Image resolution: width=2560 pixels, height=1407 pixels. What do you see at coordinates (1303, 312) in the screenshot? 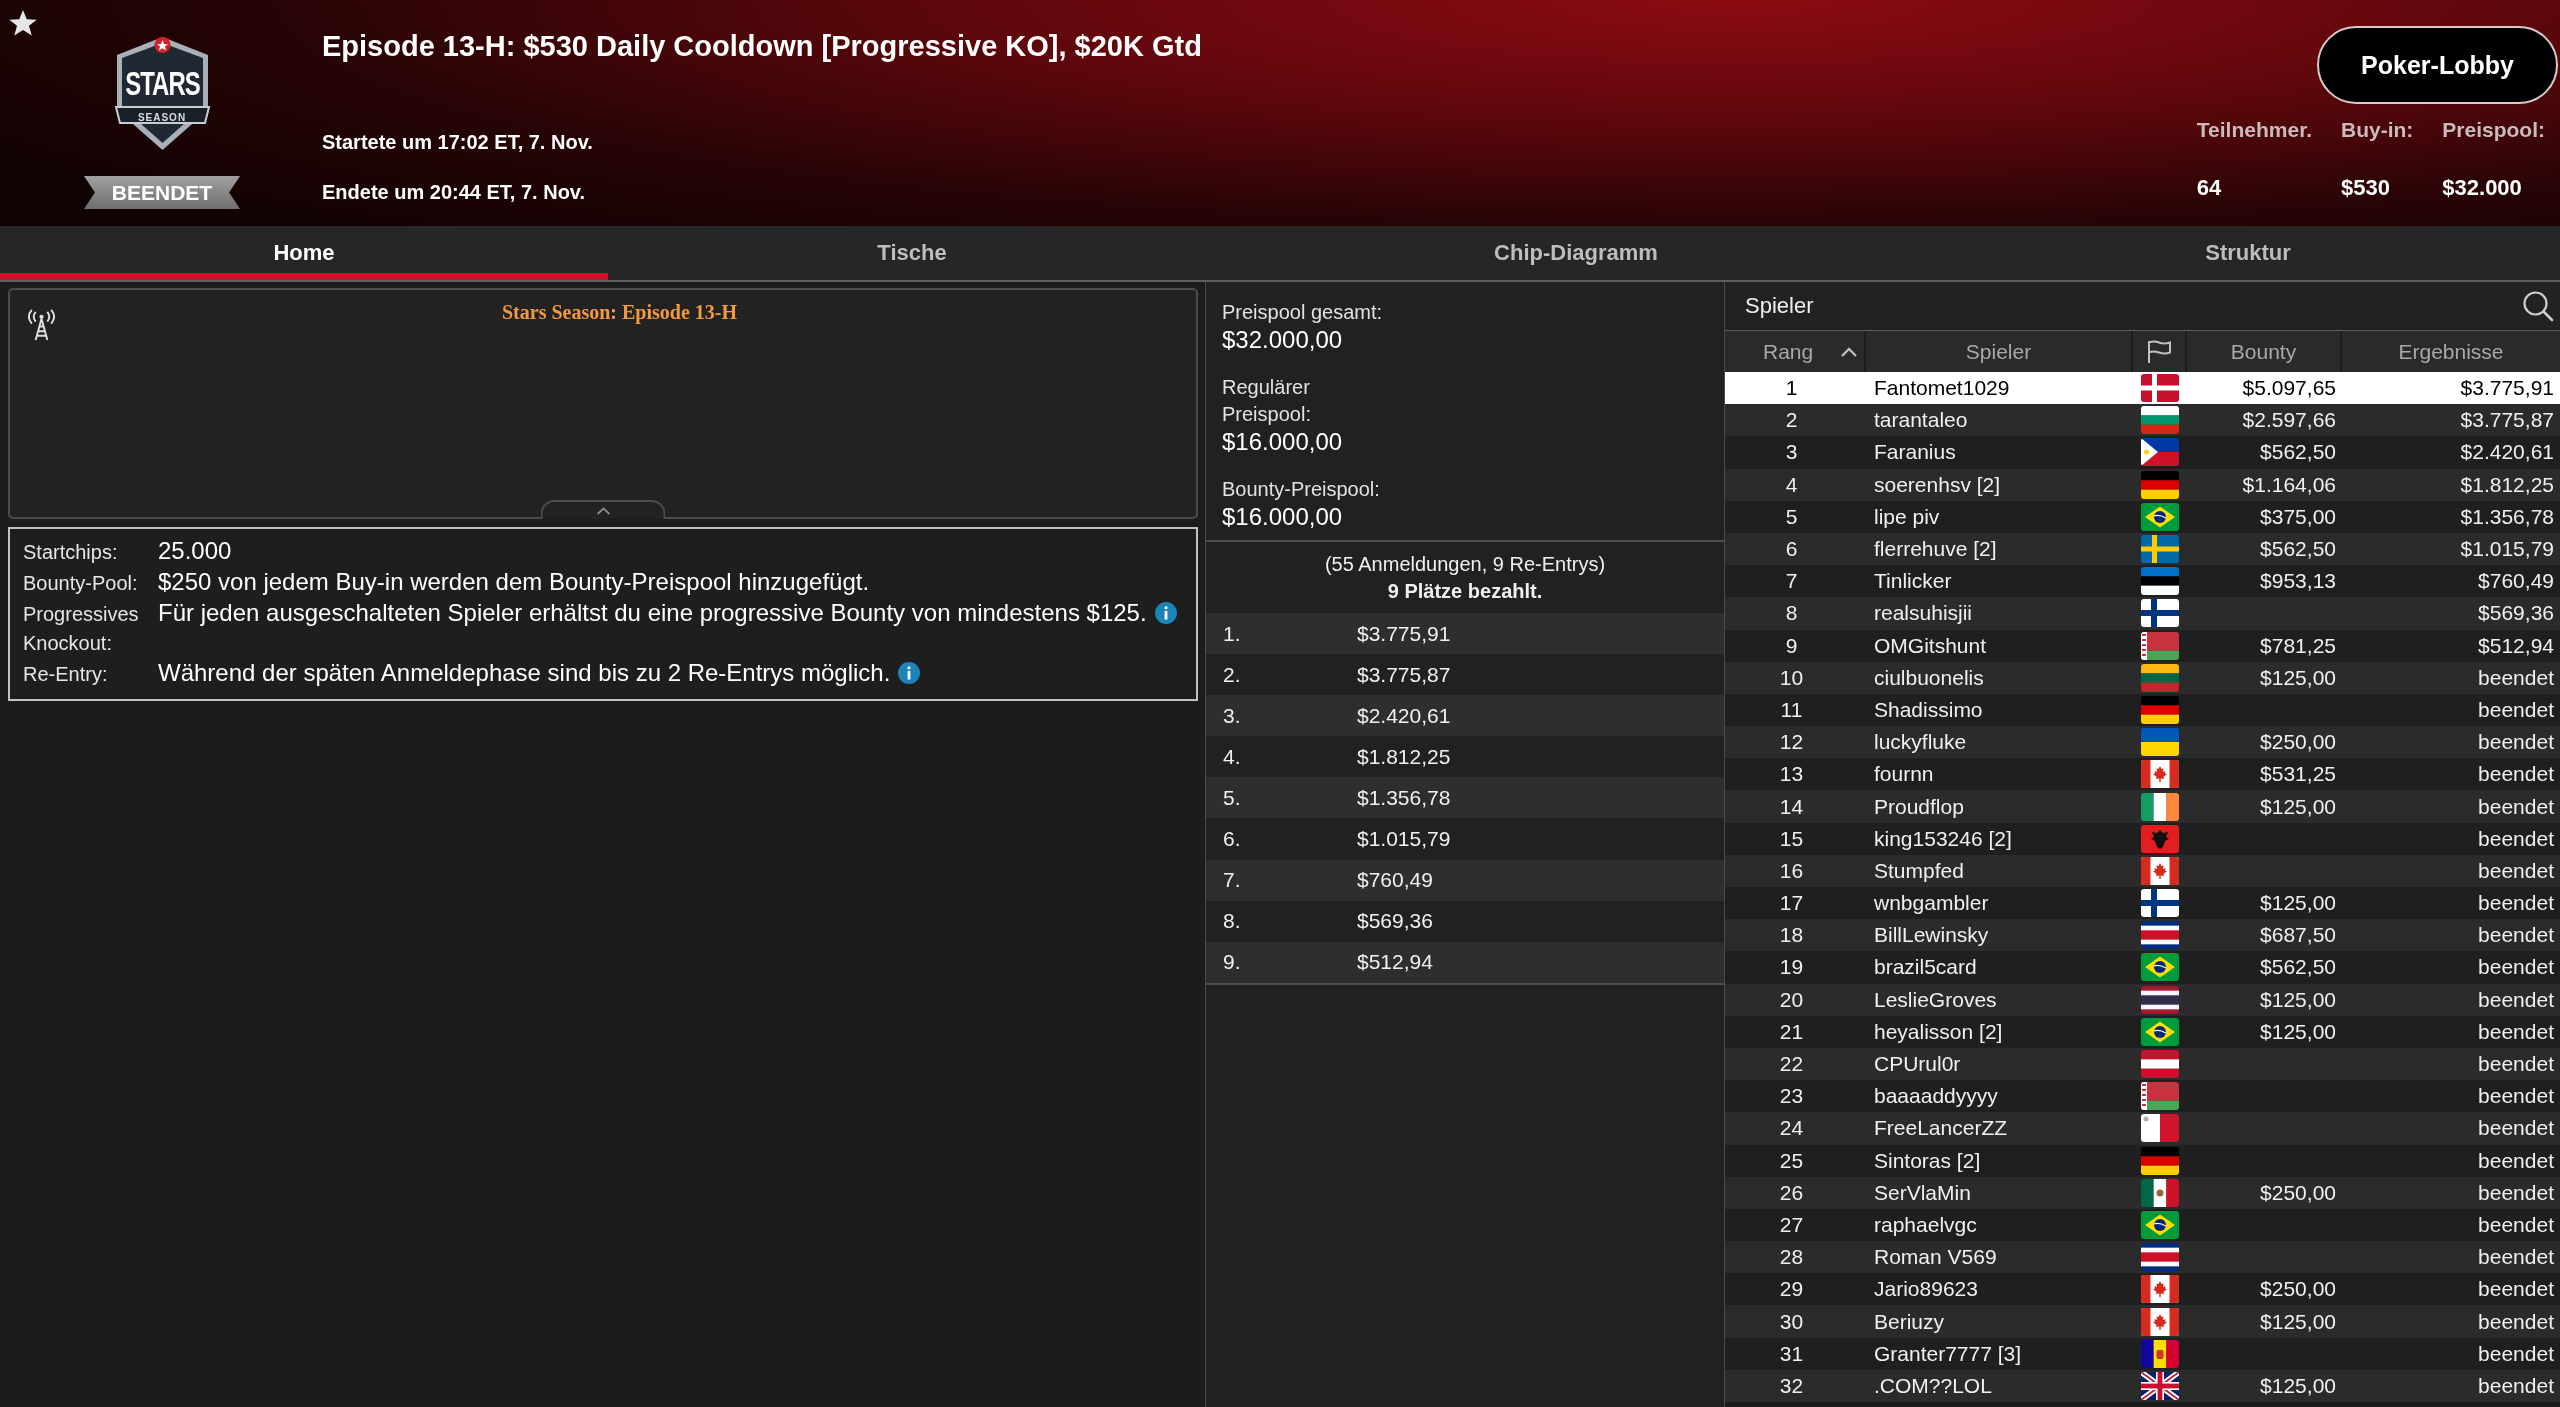
I see `prize-pool-label: Preispool gesamt:` at bounding box center [1303, 312].